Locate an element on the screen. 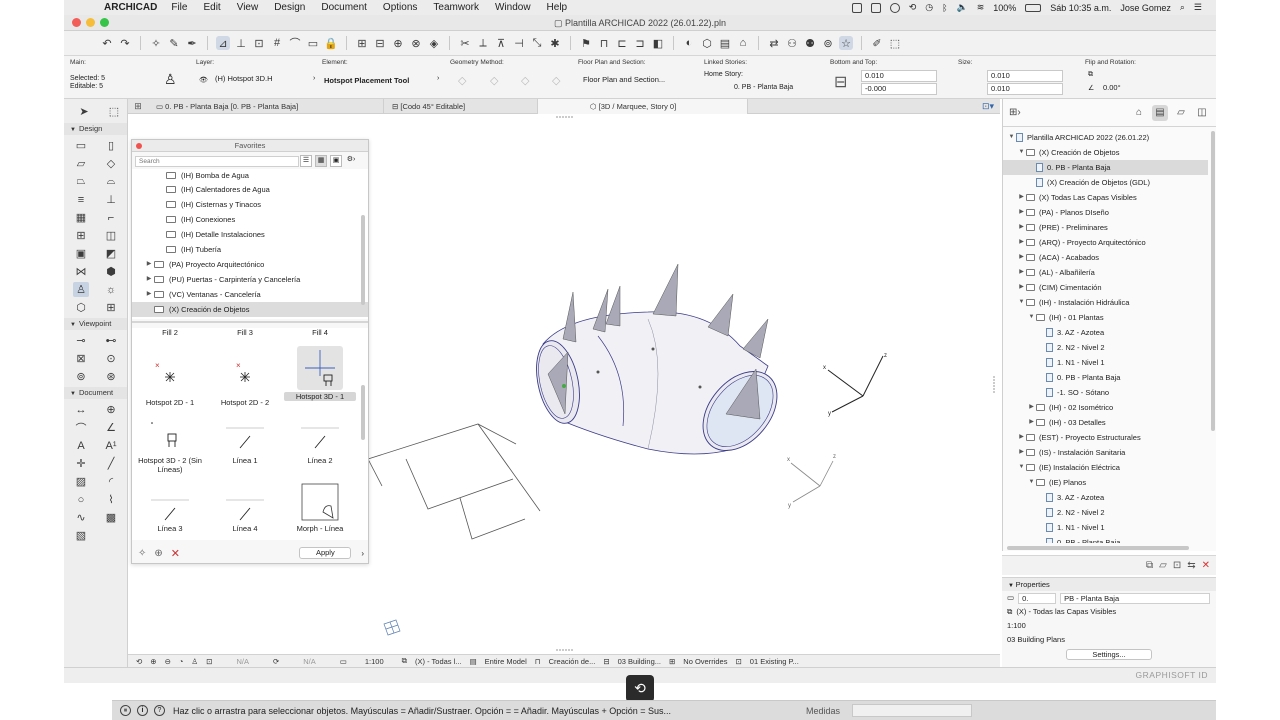 This screenshot has height=720, width=1280. bluetooth-icon: ᛒ is located at coordinates (944, 8).